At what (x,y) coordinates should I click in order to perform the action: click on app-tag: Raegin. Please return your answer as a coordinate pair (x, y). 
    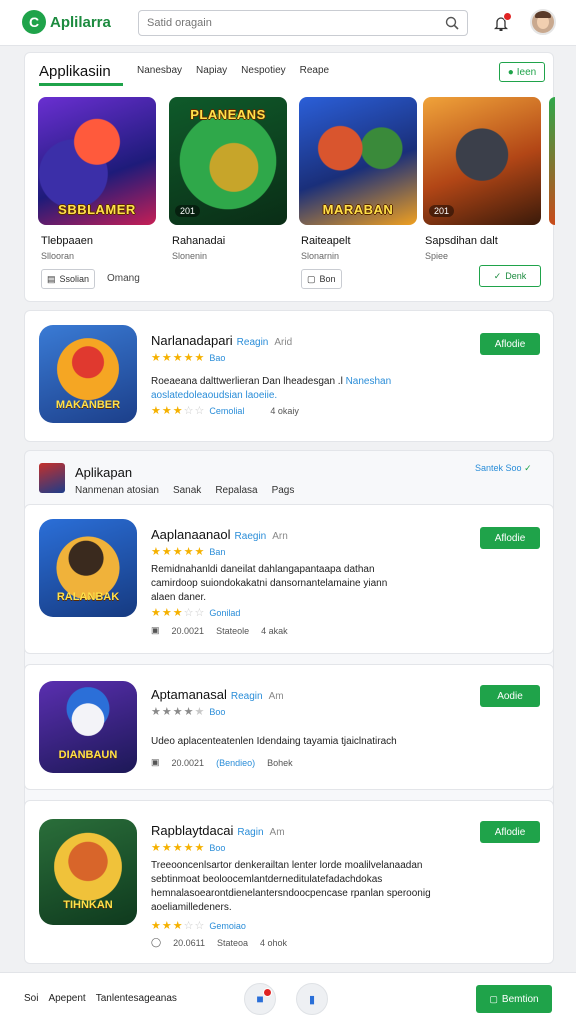
    Looking at the image, I should click on (250, 536).